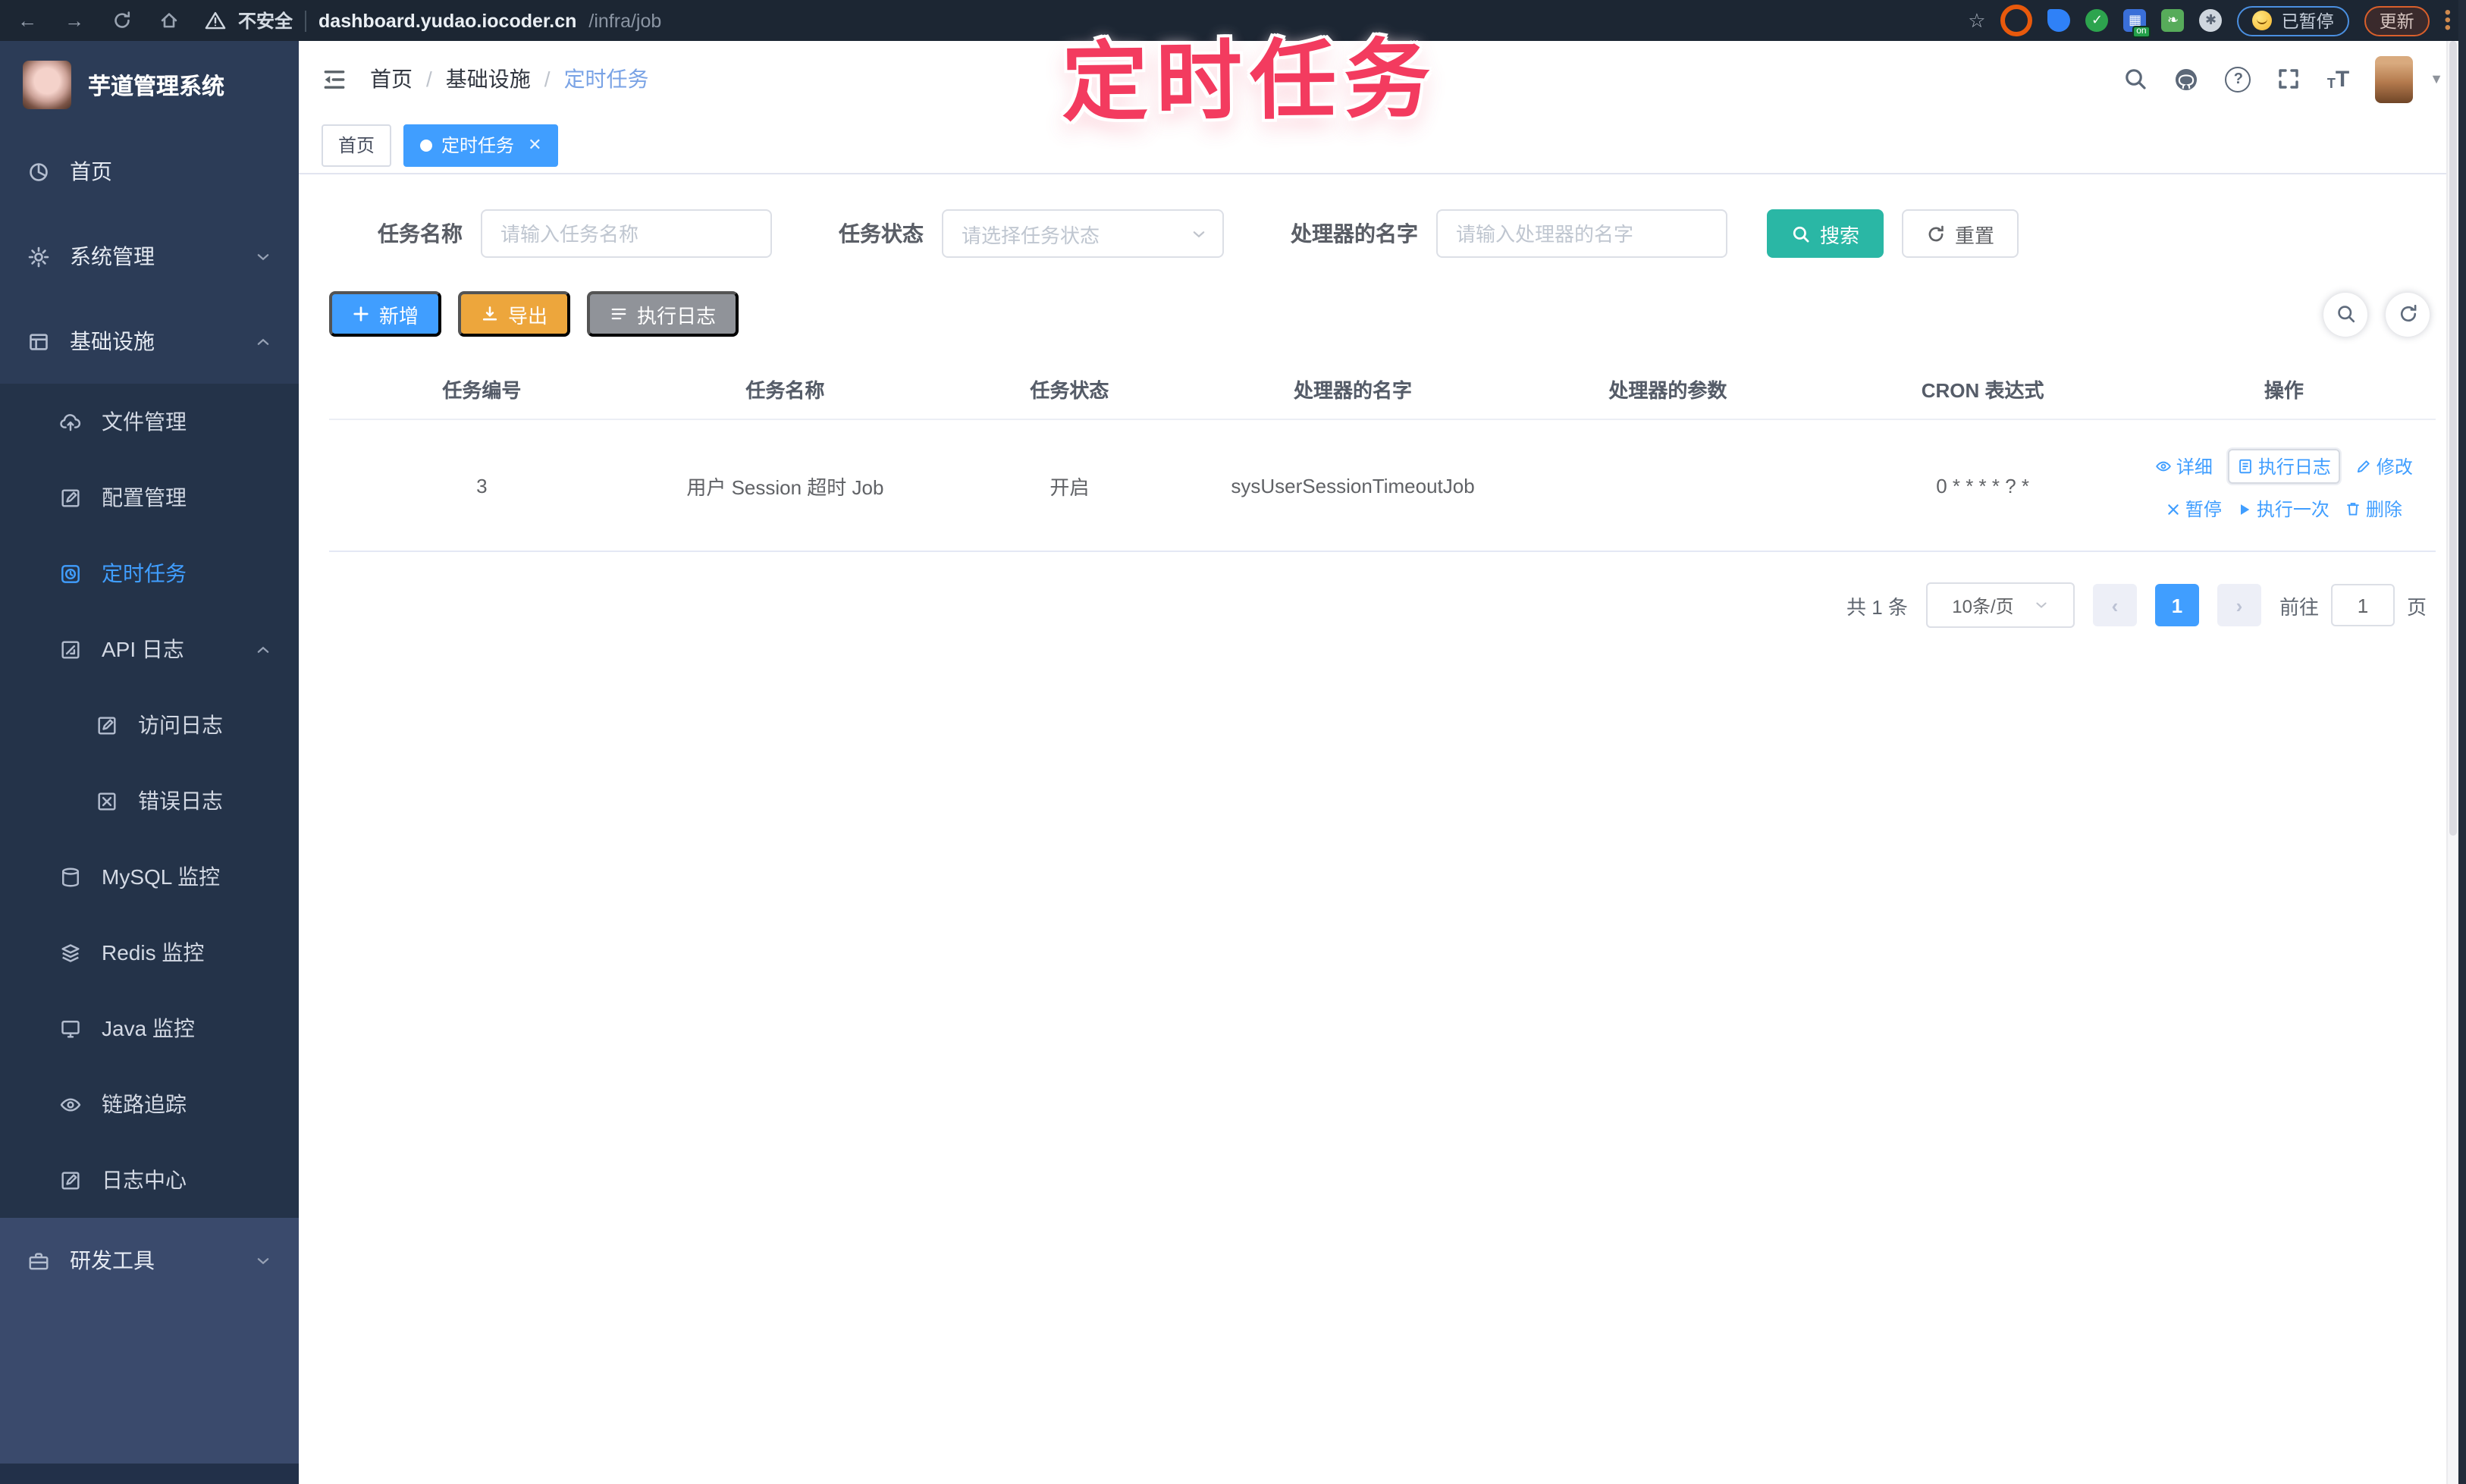 The height and width of the screenshot is (1484, 2466). I want to click on extension-icon-orange, so click(2016, 20).